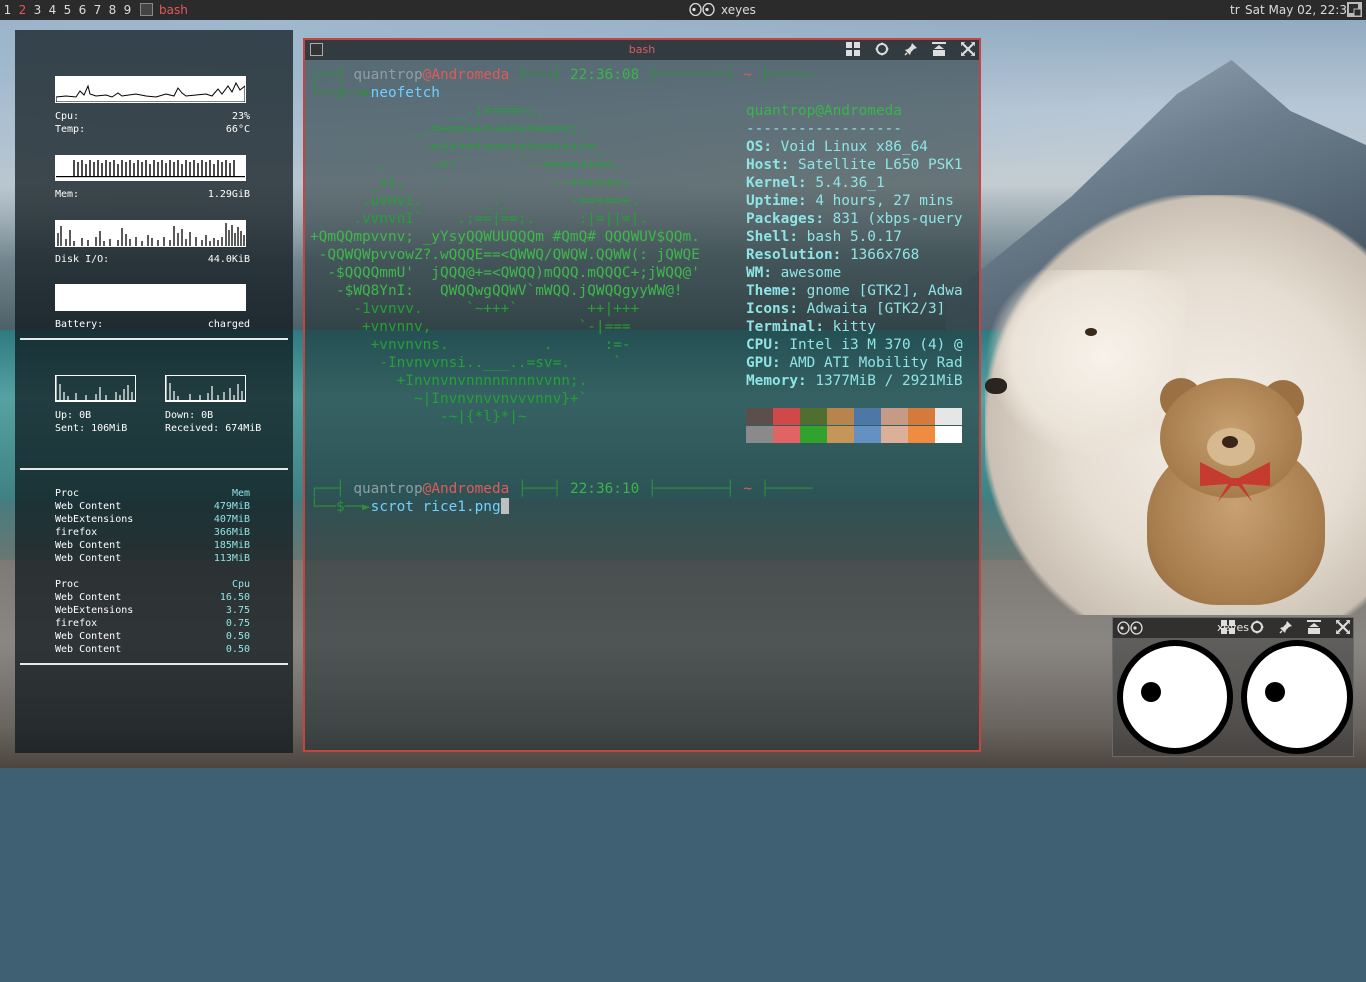  Describe the element at coordinates (449, 381) in the screenshot. I see `ascii-art-line: +Invnvnvnnnnnnnnvvnn;.` at that location.